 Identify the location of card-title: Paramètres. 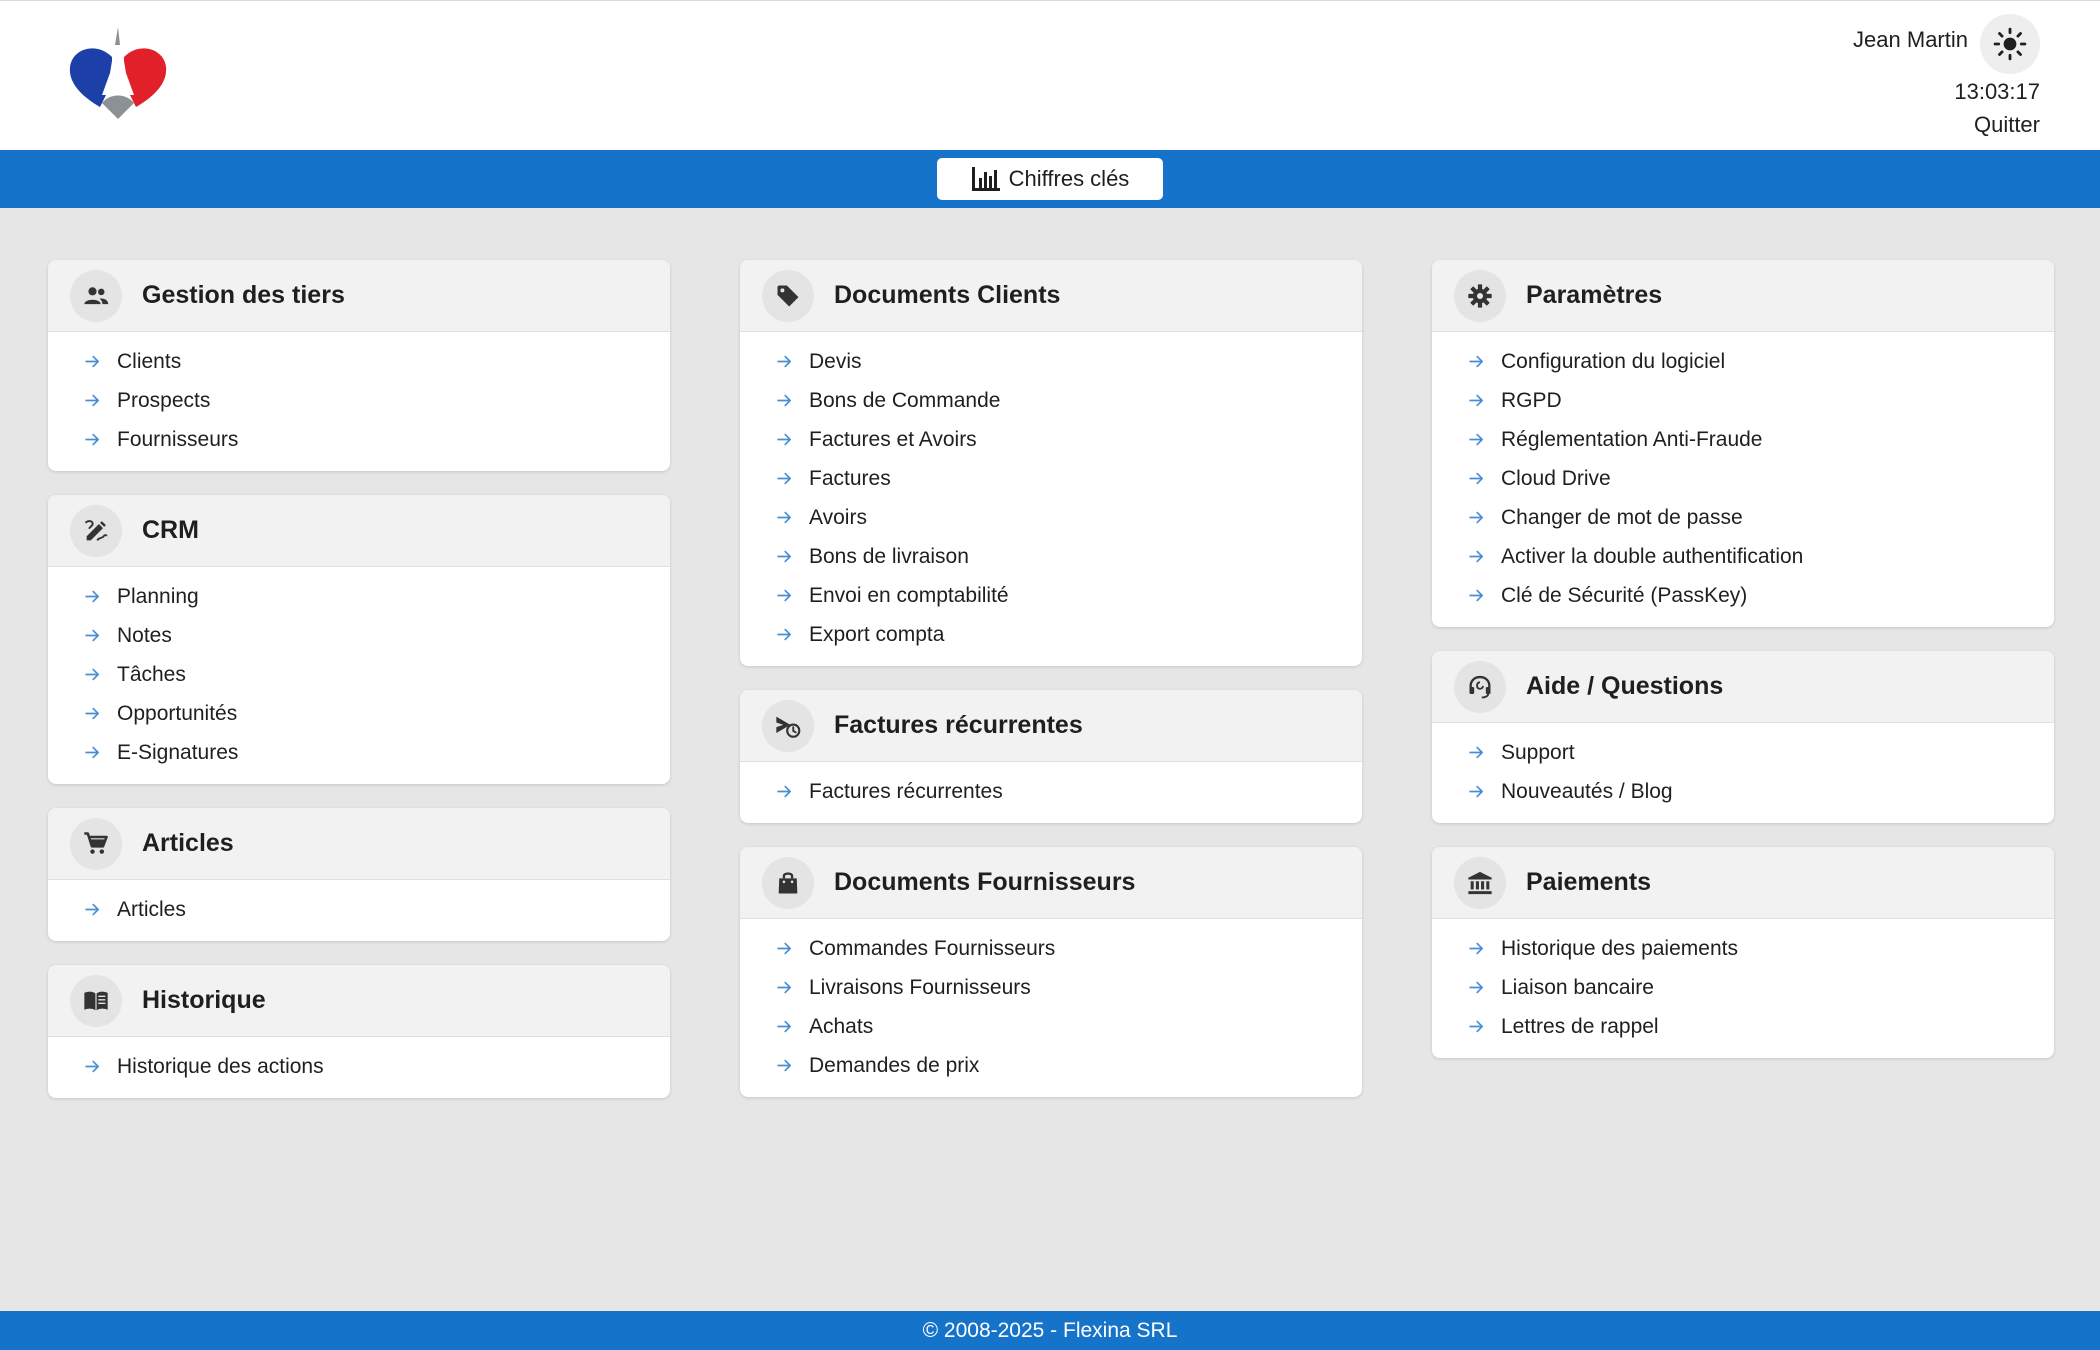
(1594, 295).